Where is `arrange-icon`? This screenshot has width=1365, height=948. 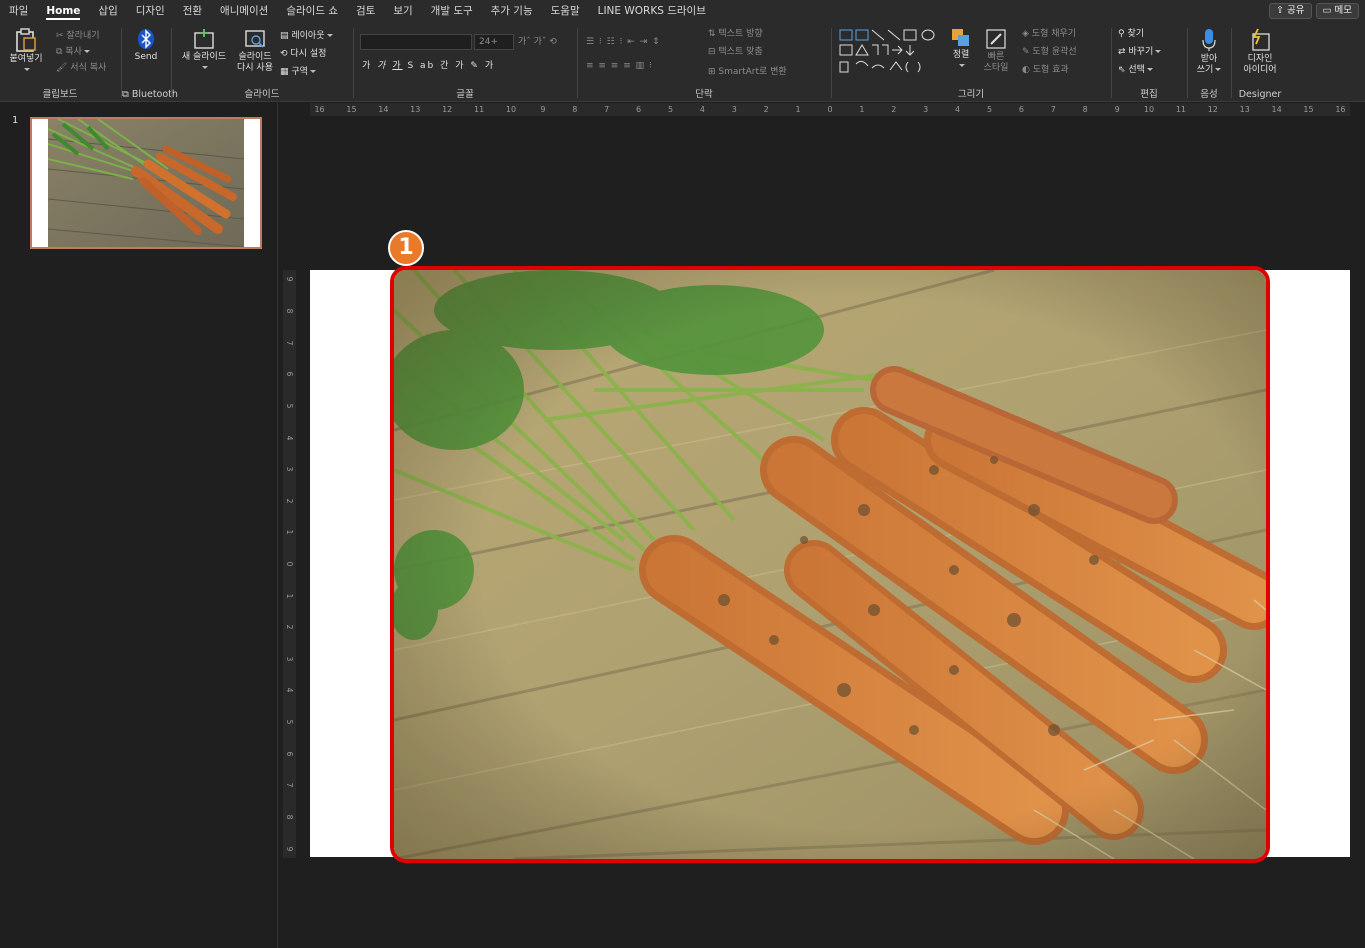
arrange-icon is located at coordinates (960, 37).